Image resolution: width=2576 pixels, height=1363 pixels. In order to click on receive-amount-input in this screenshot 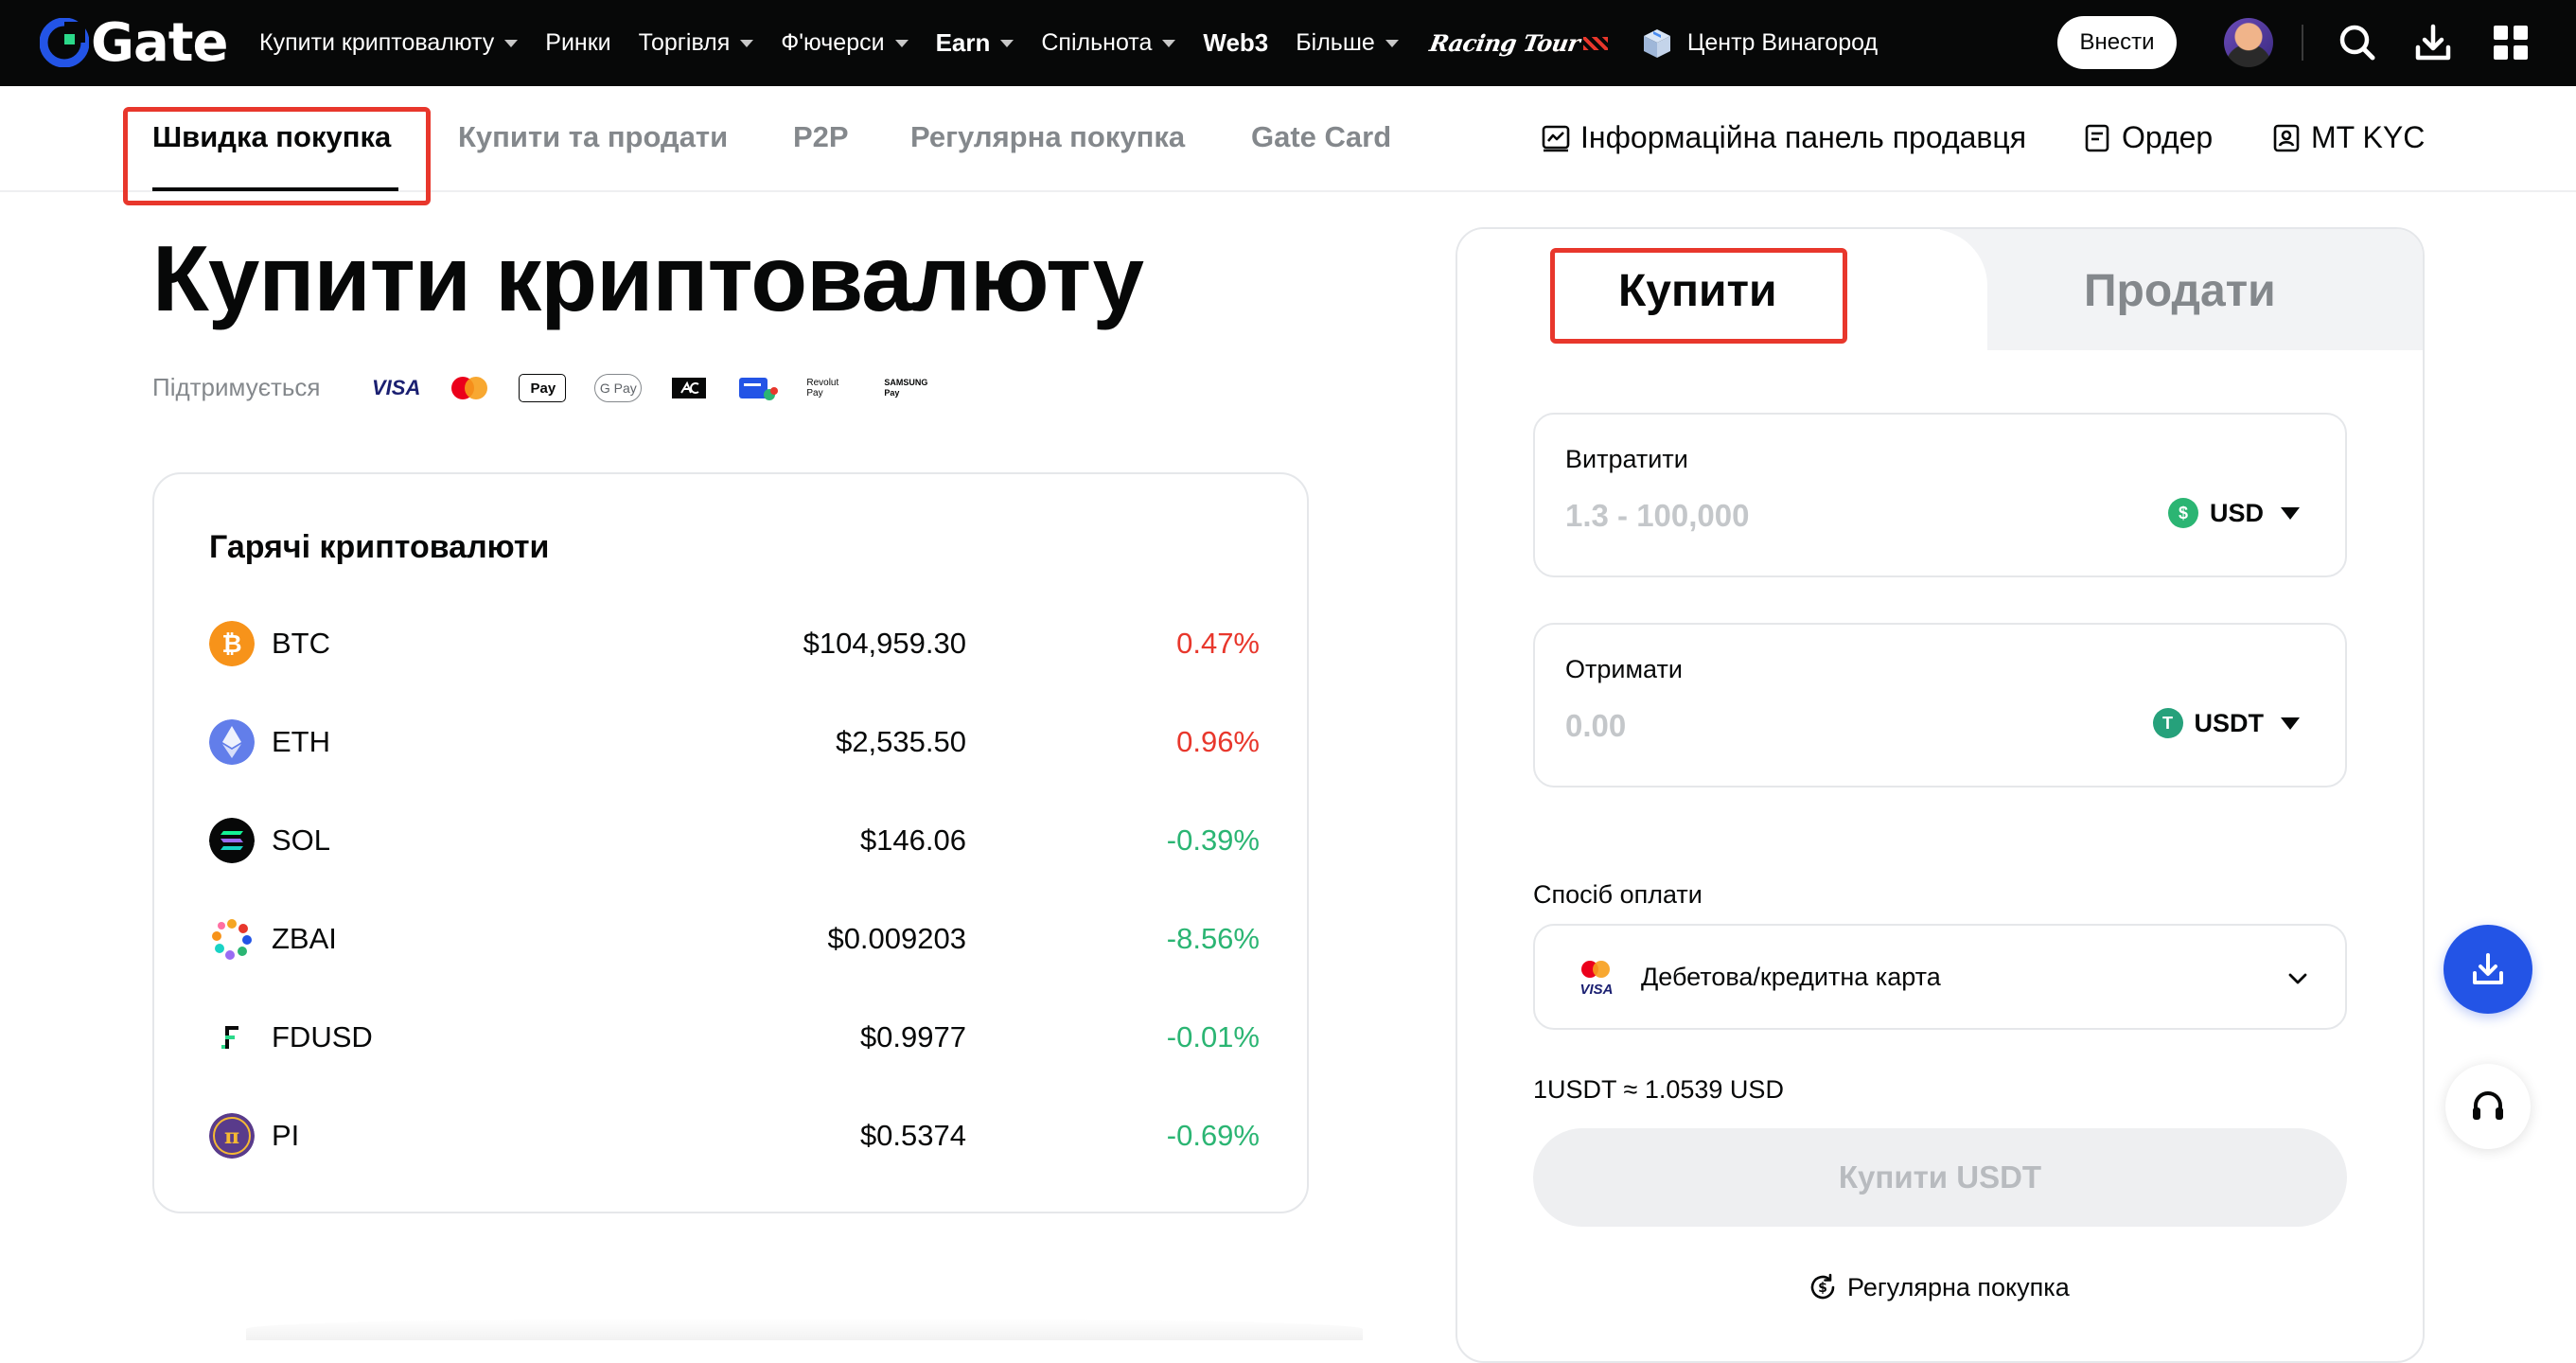, I will do `click(1801, 726)`.